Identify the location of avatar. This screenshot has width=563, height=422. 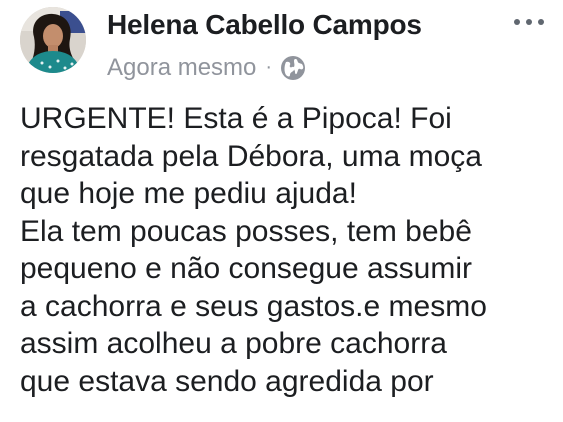
(53, 40).